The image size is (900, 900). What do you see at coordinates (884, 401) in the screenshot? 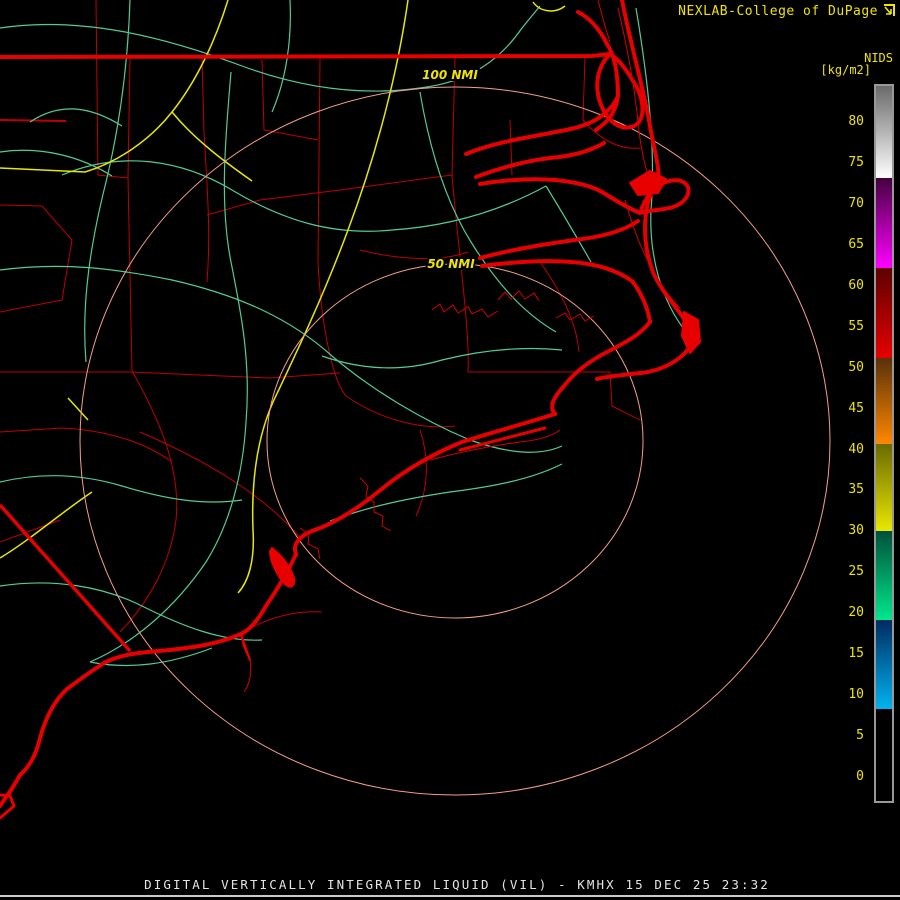
I see `color-scale-segment-orange` at bounding box center [884, 401].